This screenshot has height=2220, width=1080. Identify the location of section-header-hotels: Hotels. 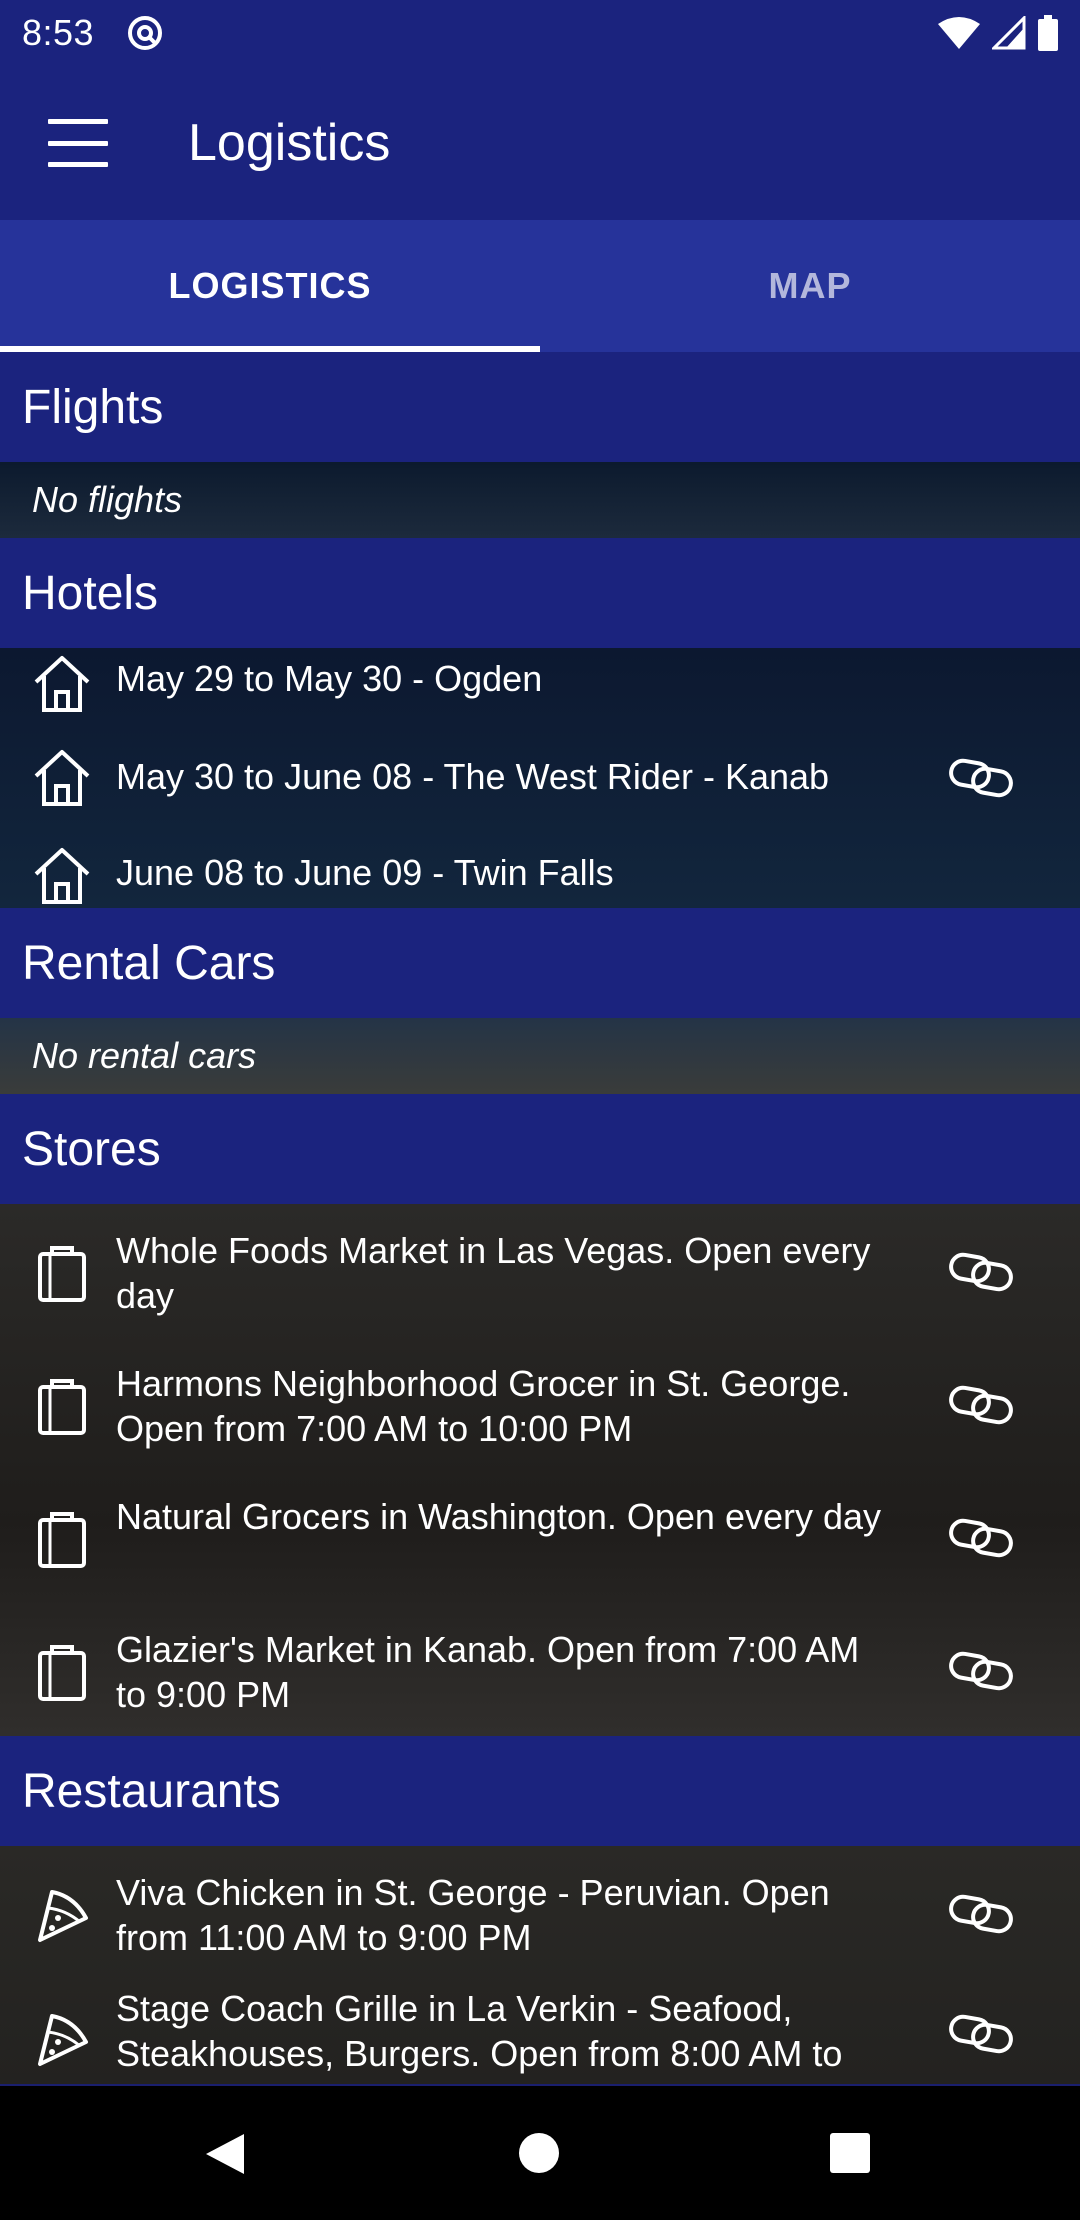
(540, 593).